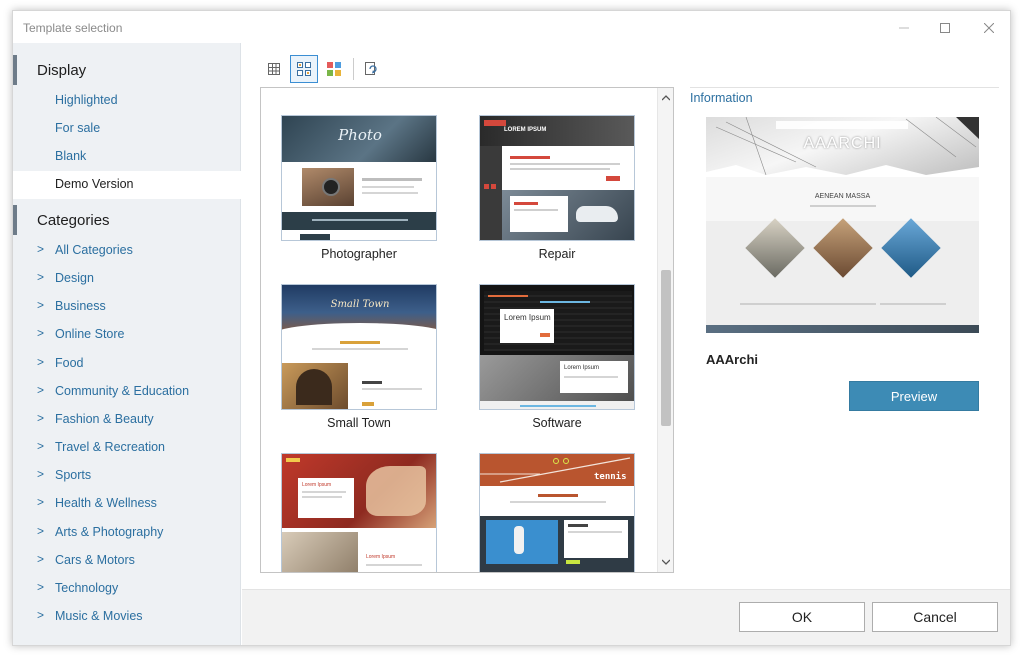 Image resolution: width=1024 pixels, height=657 pixels. I want to click on sidebar-item-label: Design, so click(74, 278).